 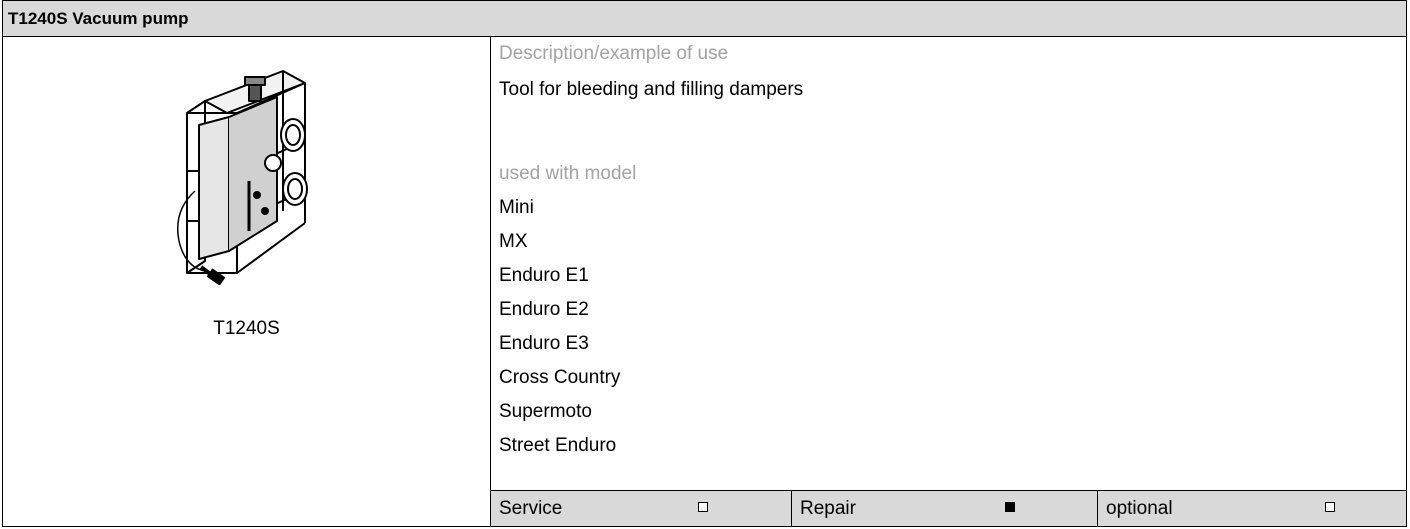 I want to click on tool-caption: T1240S, so click(x=246, y=328).